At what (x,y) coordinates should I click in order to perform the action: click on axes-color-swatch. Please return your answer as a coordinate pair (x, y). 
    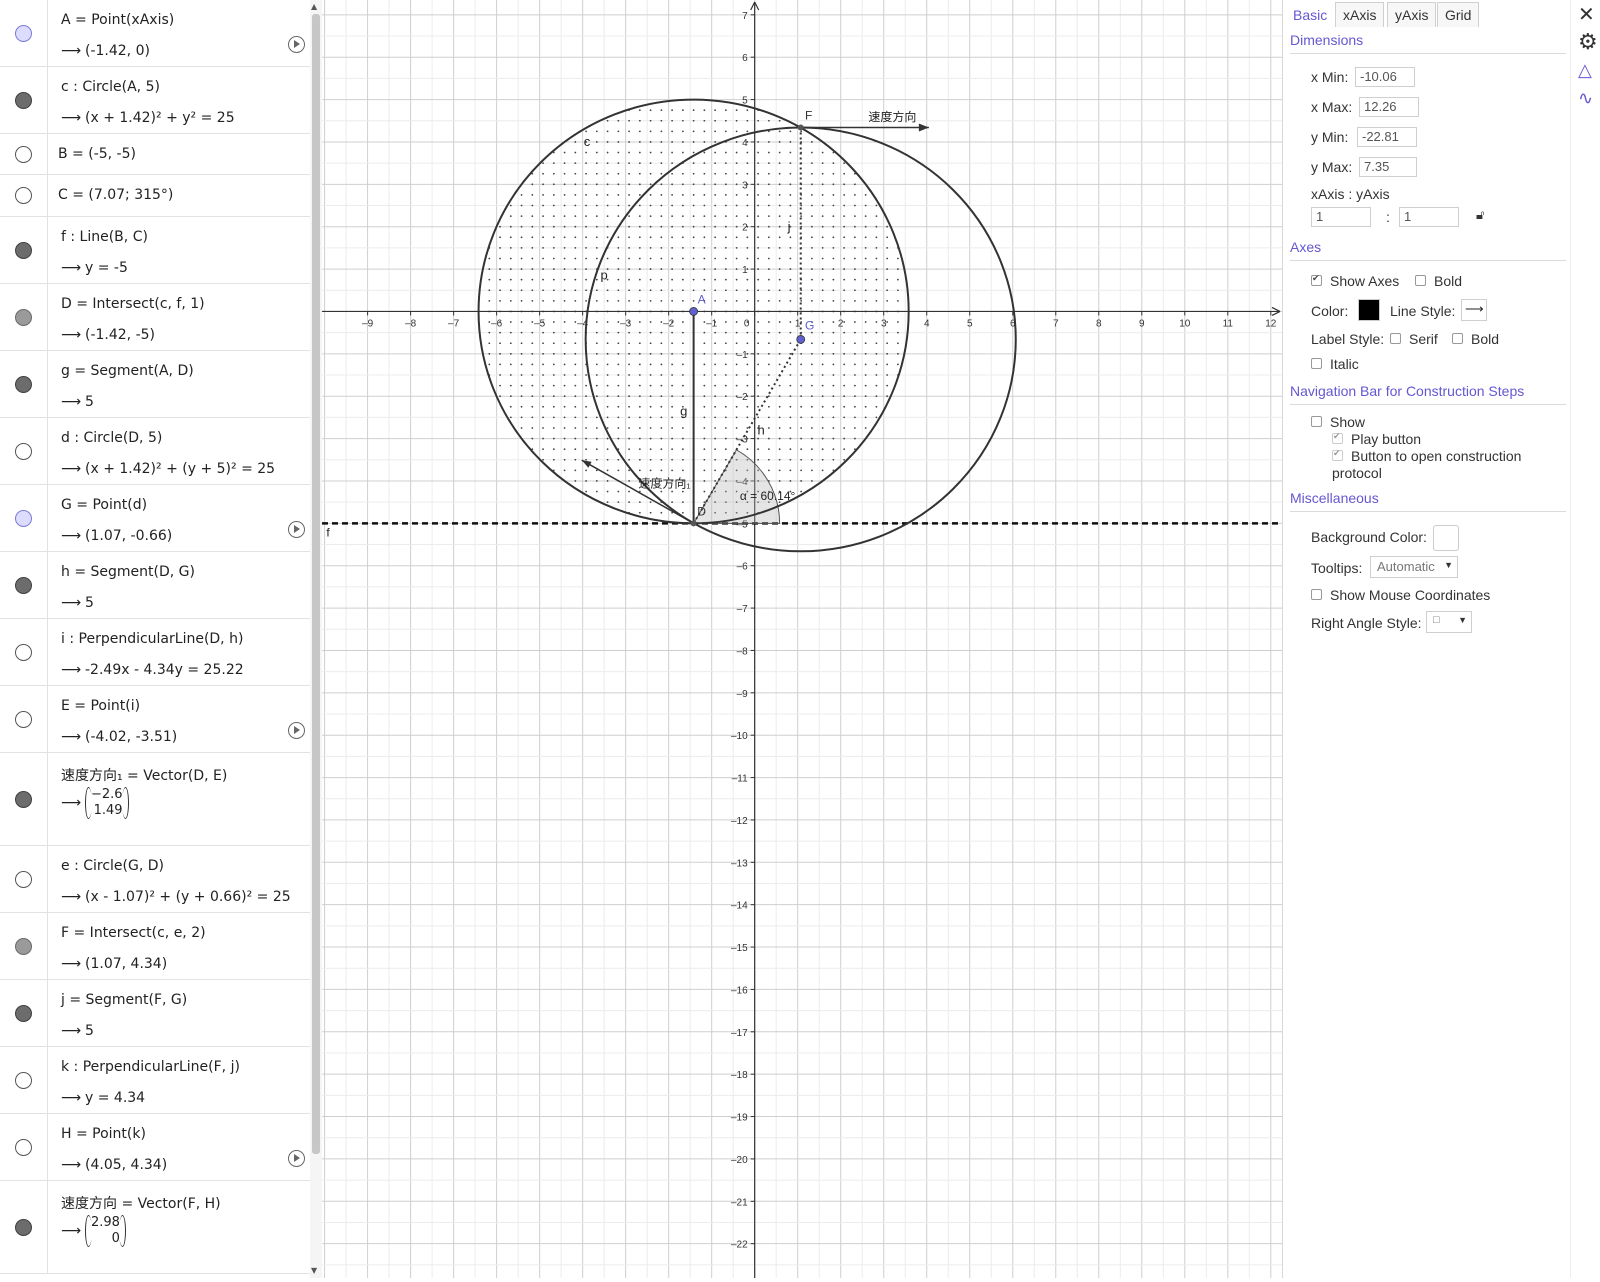
    Looking at the image, I should click on (1369, 310).